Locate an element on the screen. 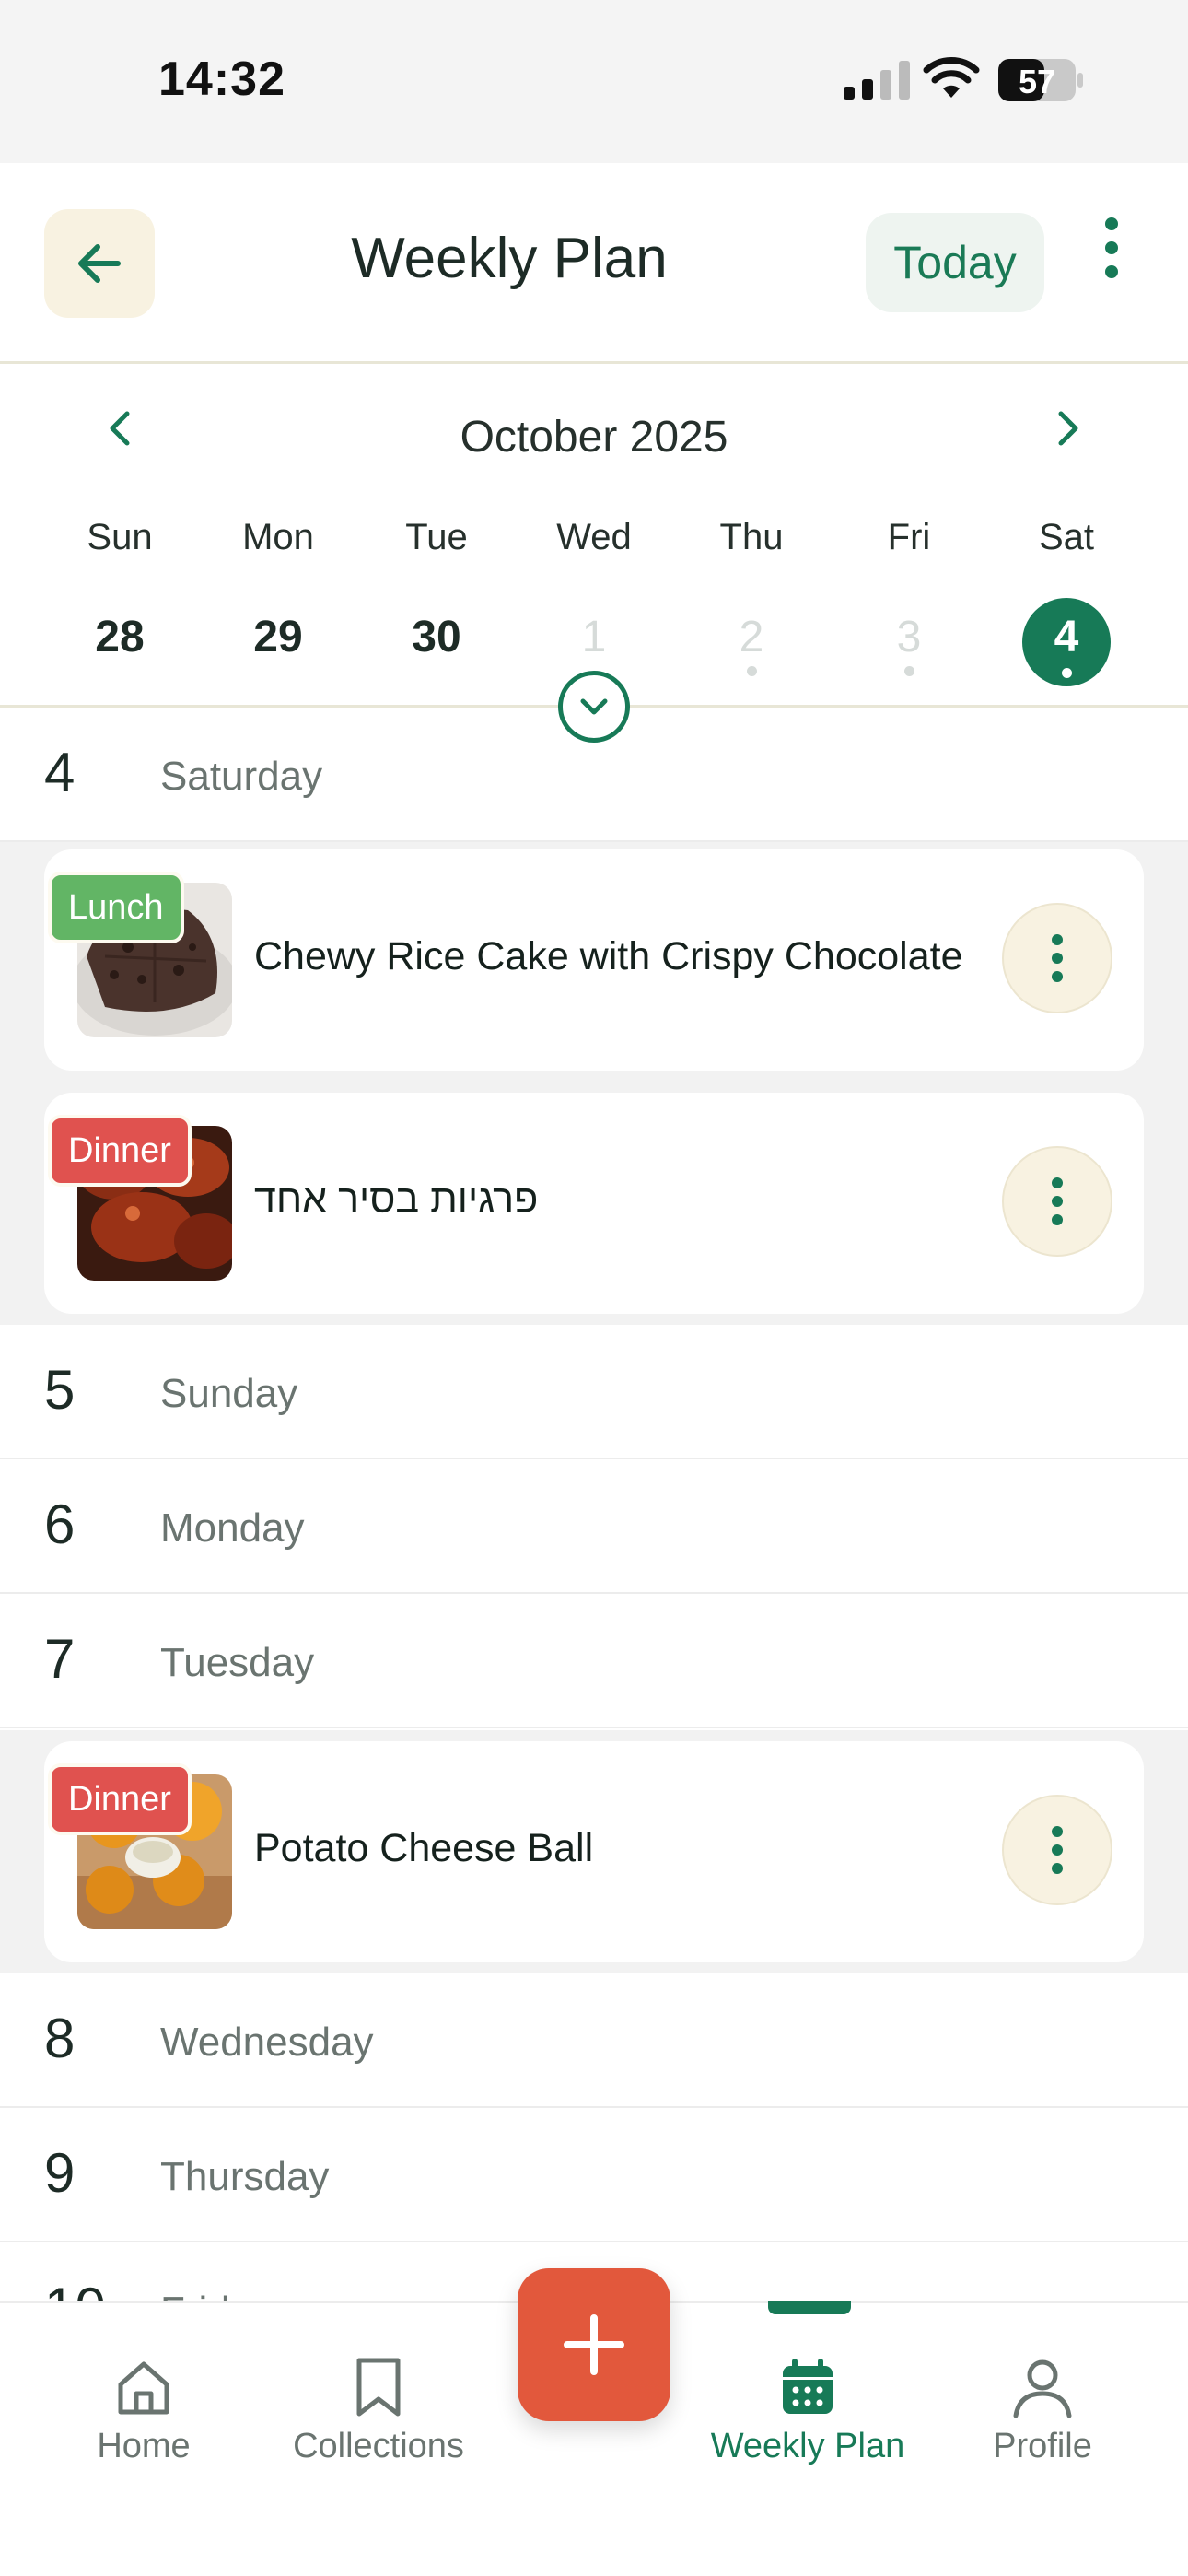 This screenshot has height=2576, width=1188. date-cell: 30 is located at coordinates (436, 644).